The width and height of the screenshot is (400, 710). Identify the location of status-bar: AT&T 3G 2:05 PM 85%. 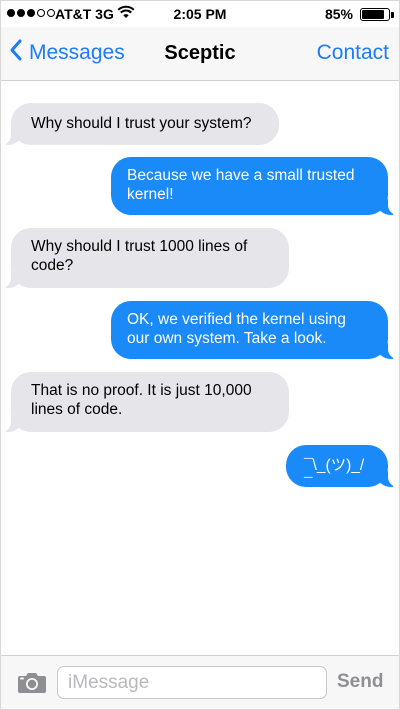
(200, 14).